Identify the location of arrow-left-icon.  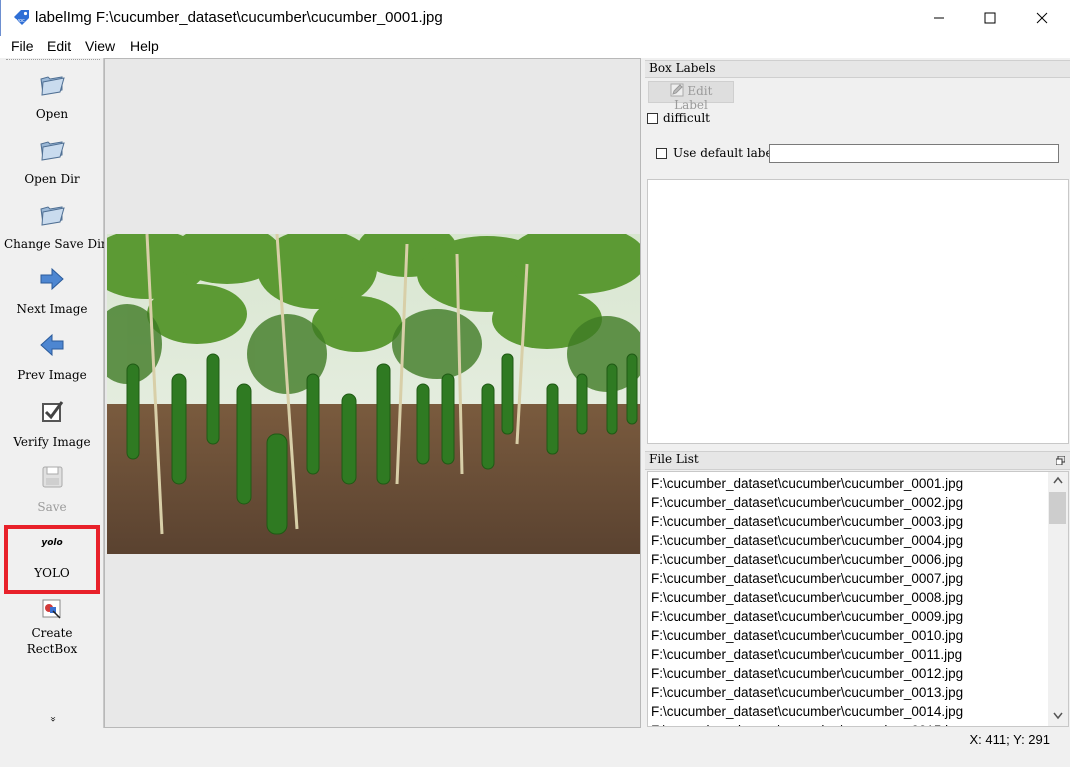
(52, 345).